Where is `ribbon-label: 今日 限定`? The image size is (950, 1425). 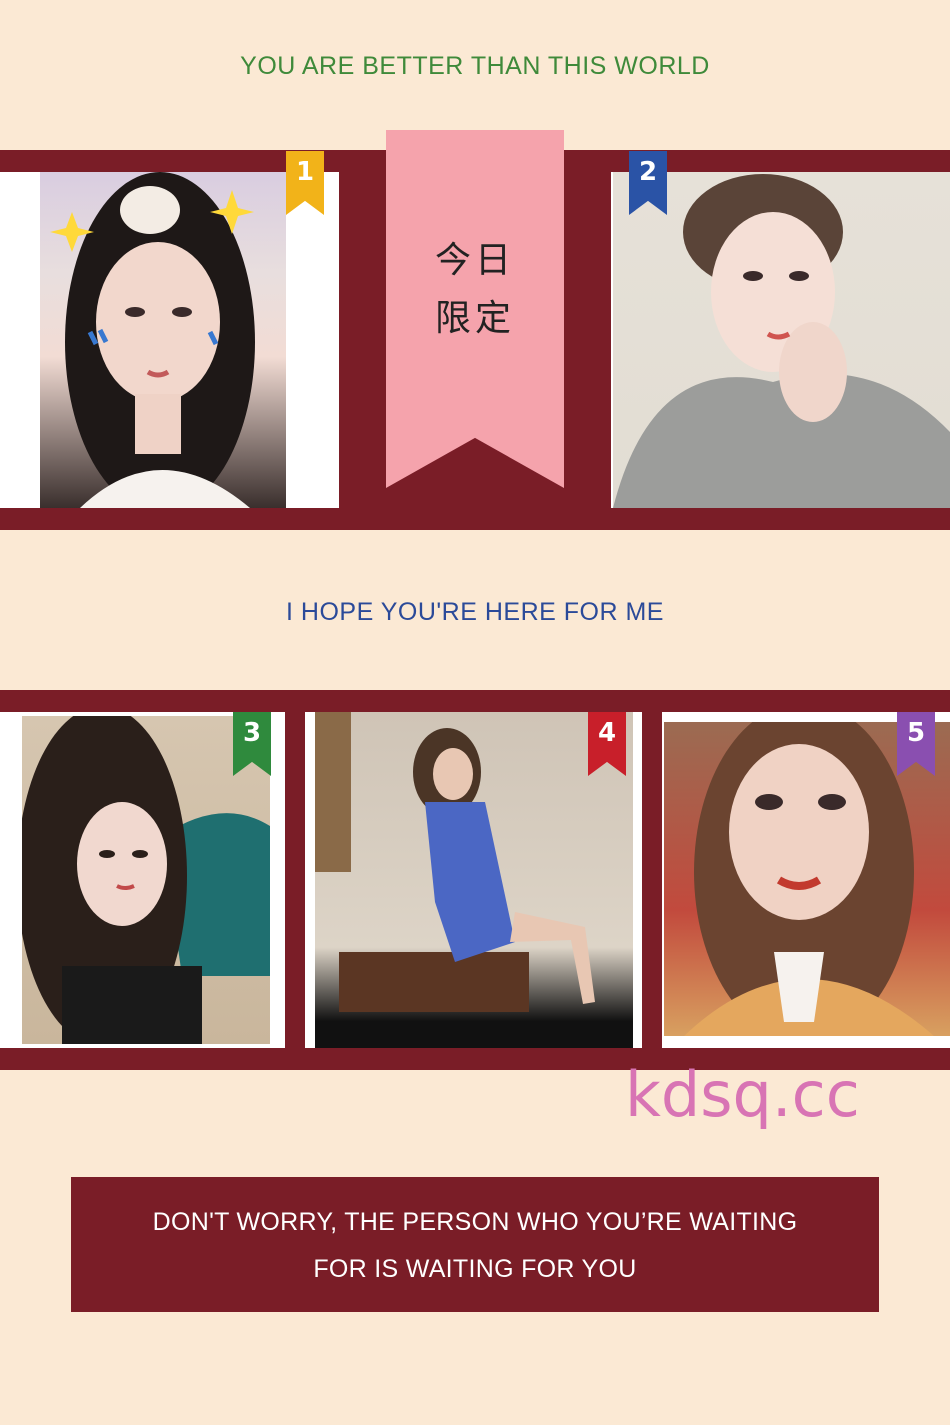 ribbon-label: 今日 限定 is located at coordinates (475, 290).